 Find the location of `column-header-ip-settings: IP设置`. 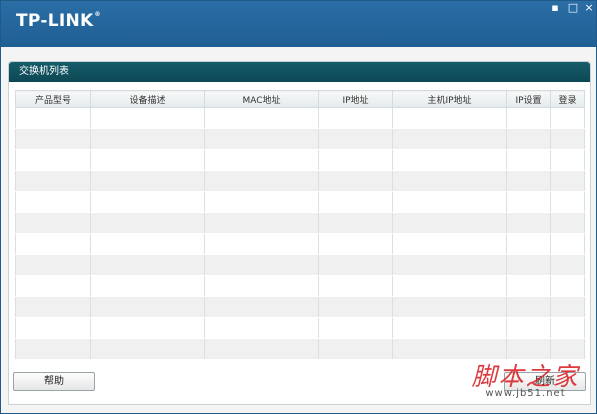

column-header-ip-settings: IP设置 is located at coordinates (528, 99).